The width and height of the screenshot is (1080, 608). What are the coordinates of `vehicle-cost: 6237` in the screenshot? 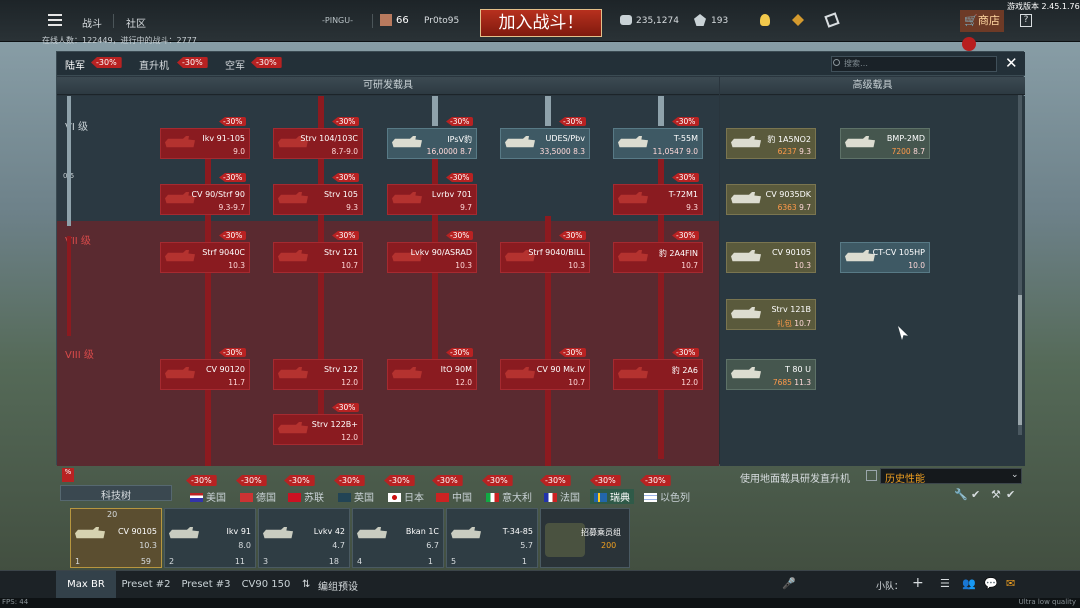 It's located at (787, 151).